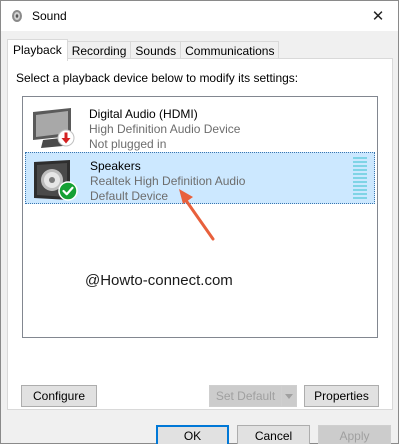 Image resolution: width=399 pixels, height=444 pixels. Describe the element at coordinates (115, 166) in the screenshot. I see `device-name: Speakers` at that location.